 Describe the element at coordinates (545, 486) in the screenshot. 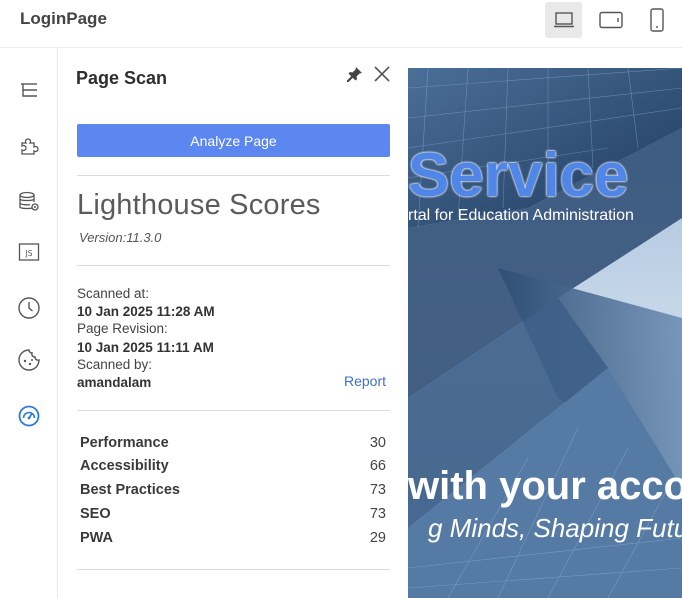

I see `hero-heading: with your acco` at that location.